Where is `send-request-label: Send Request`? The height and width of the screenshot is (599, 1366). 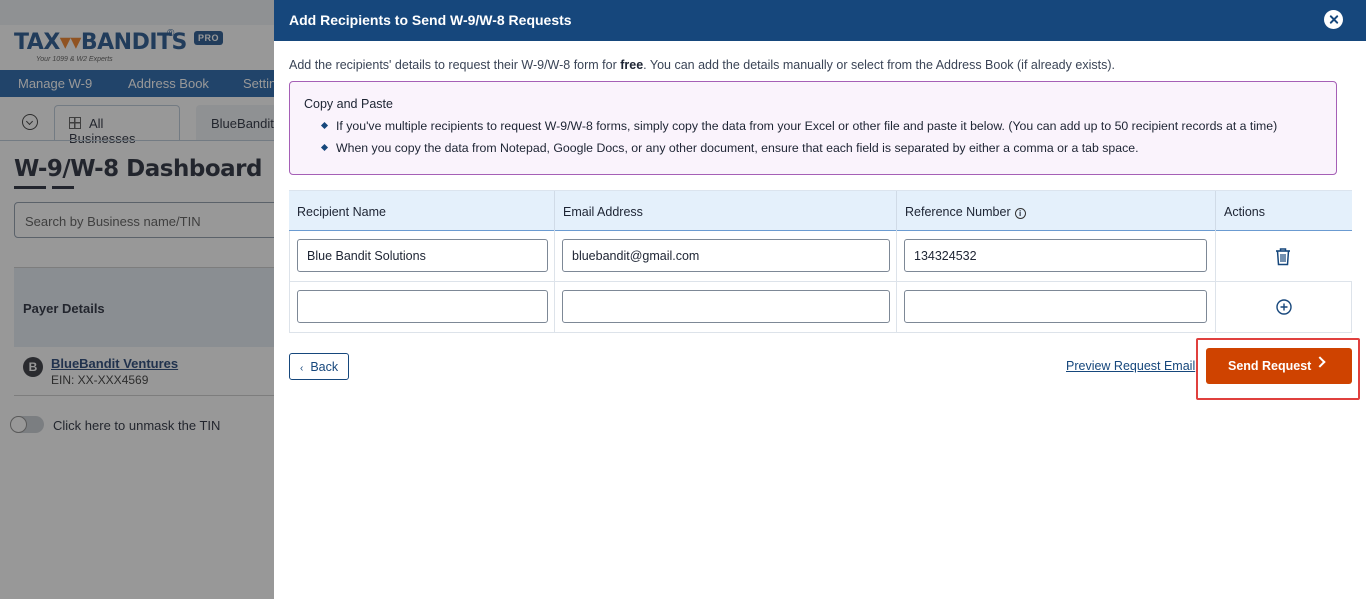
send-request-label: Send Request is located at coordinates (1270, 366).